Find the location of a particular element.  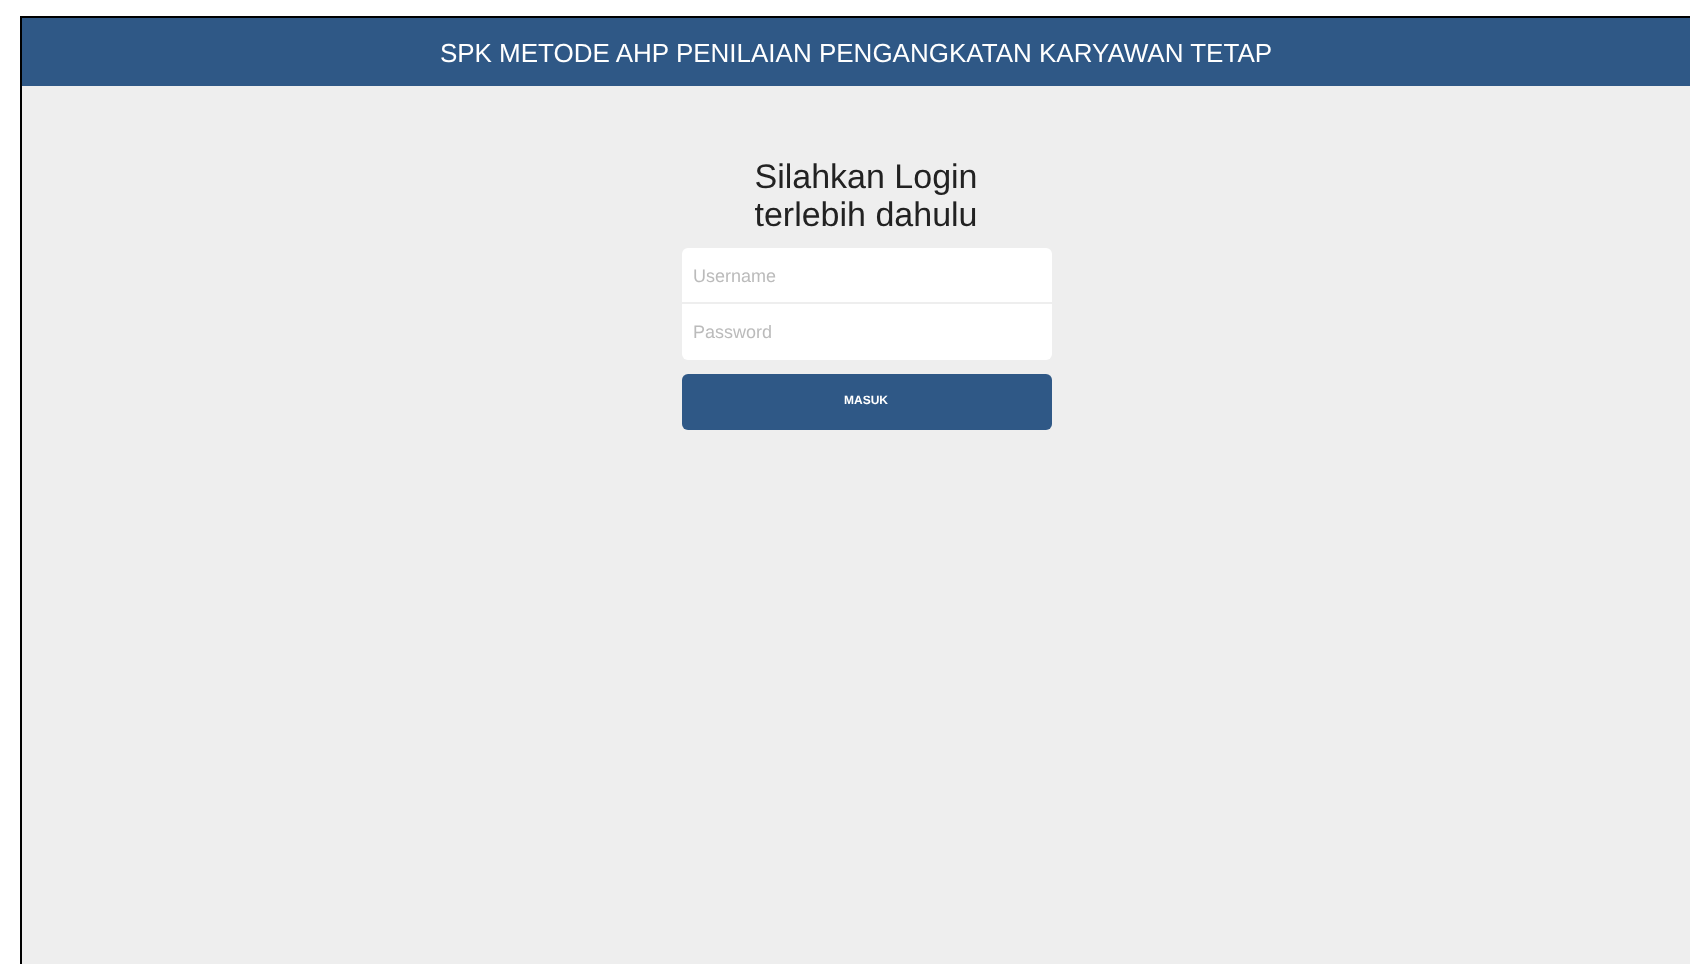

input-field: Password is located at coordinates (866, 332).